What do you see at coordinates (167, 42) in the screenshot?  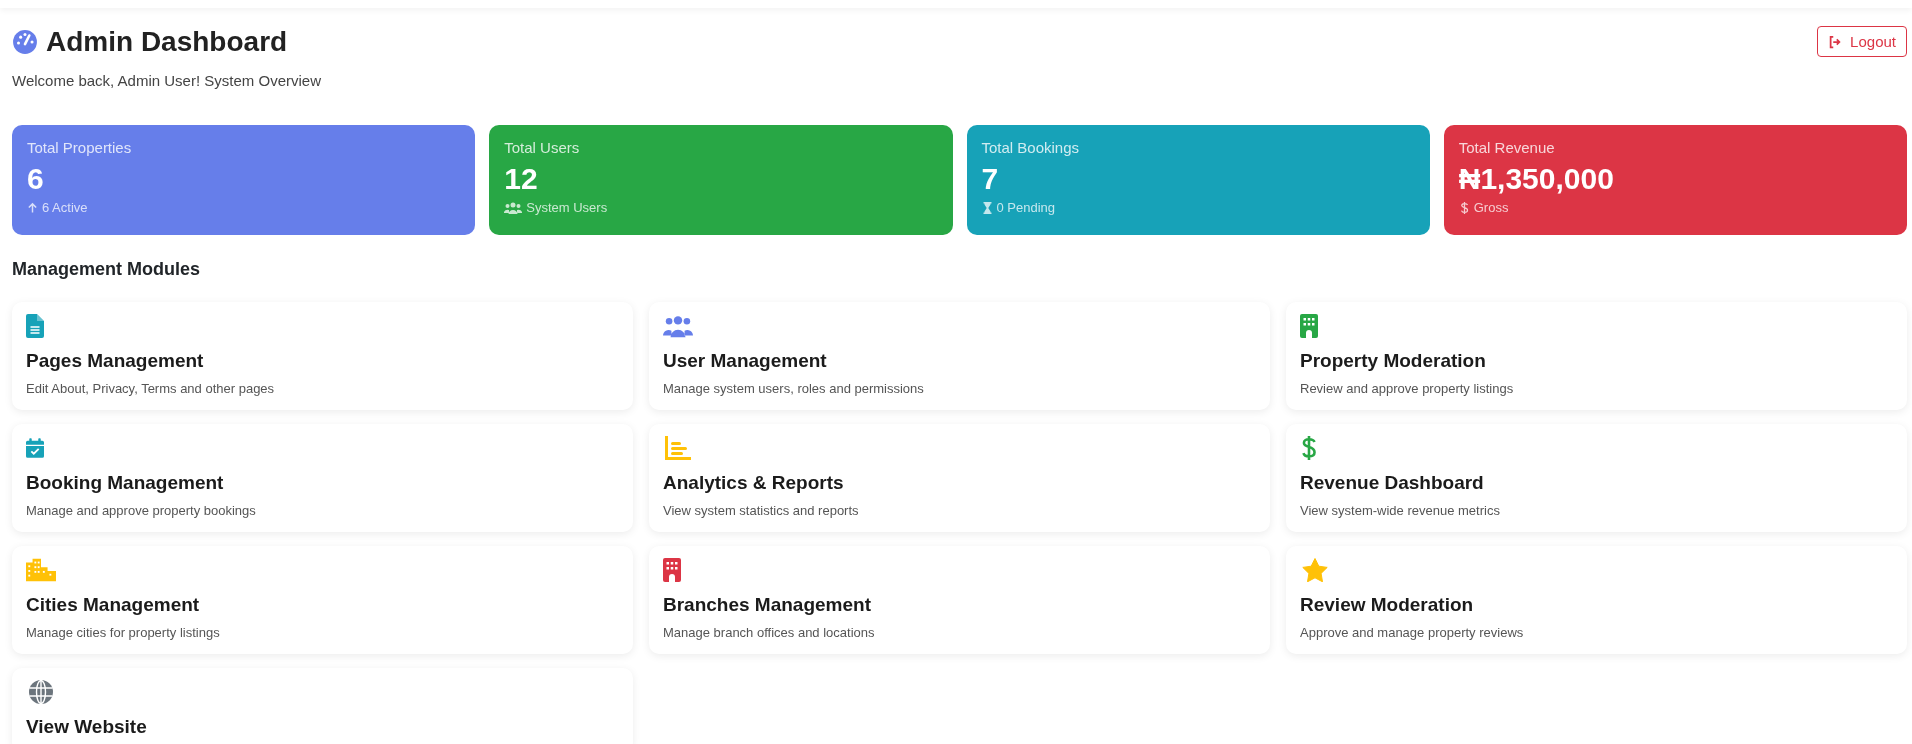 I see `page-title: Admin Dashboard` at bounding box center [167, 42].